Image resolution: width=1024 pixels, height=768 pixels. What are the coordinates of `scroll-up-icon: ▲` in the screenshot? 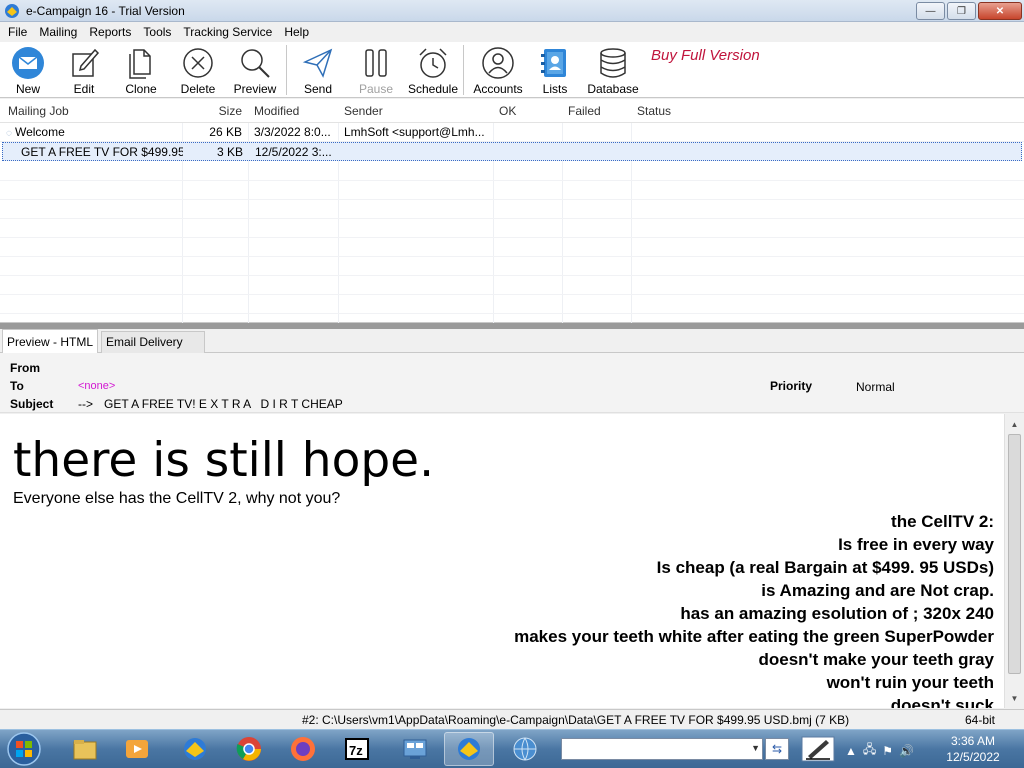 It's located at (1014, 424).